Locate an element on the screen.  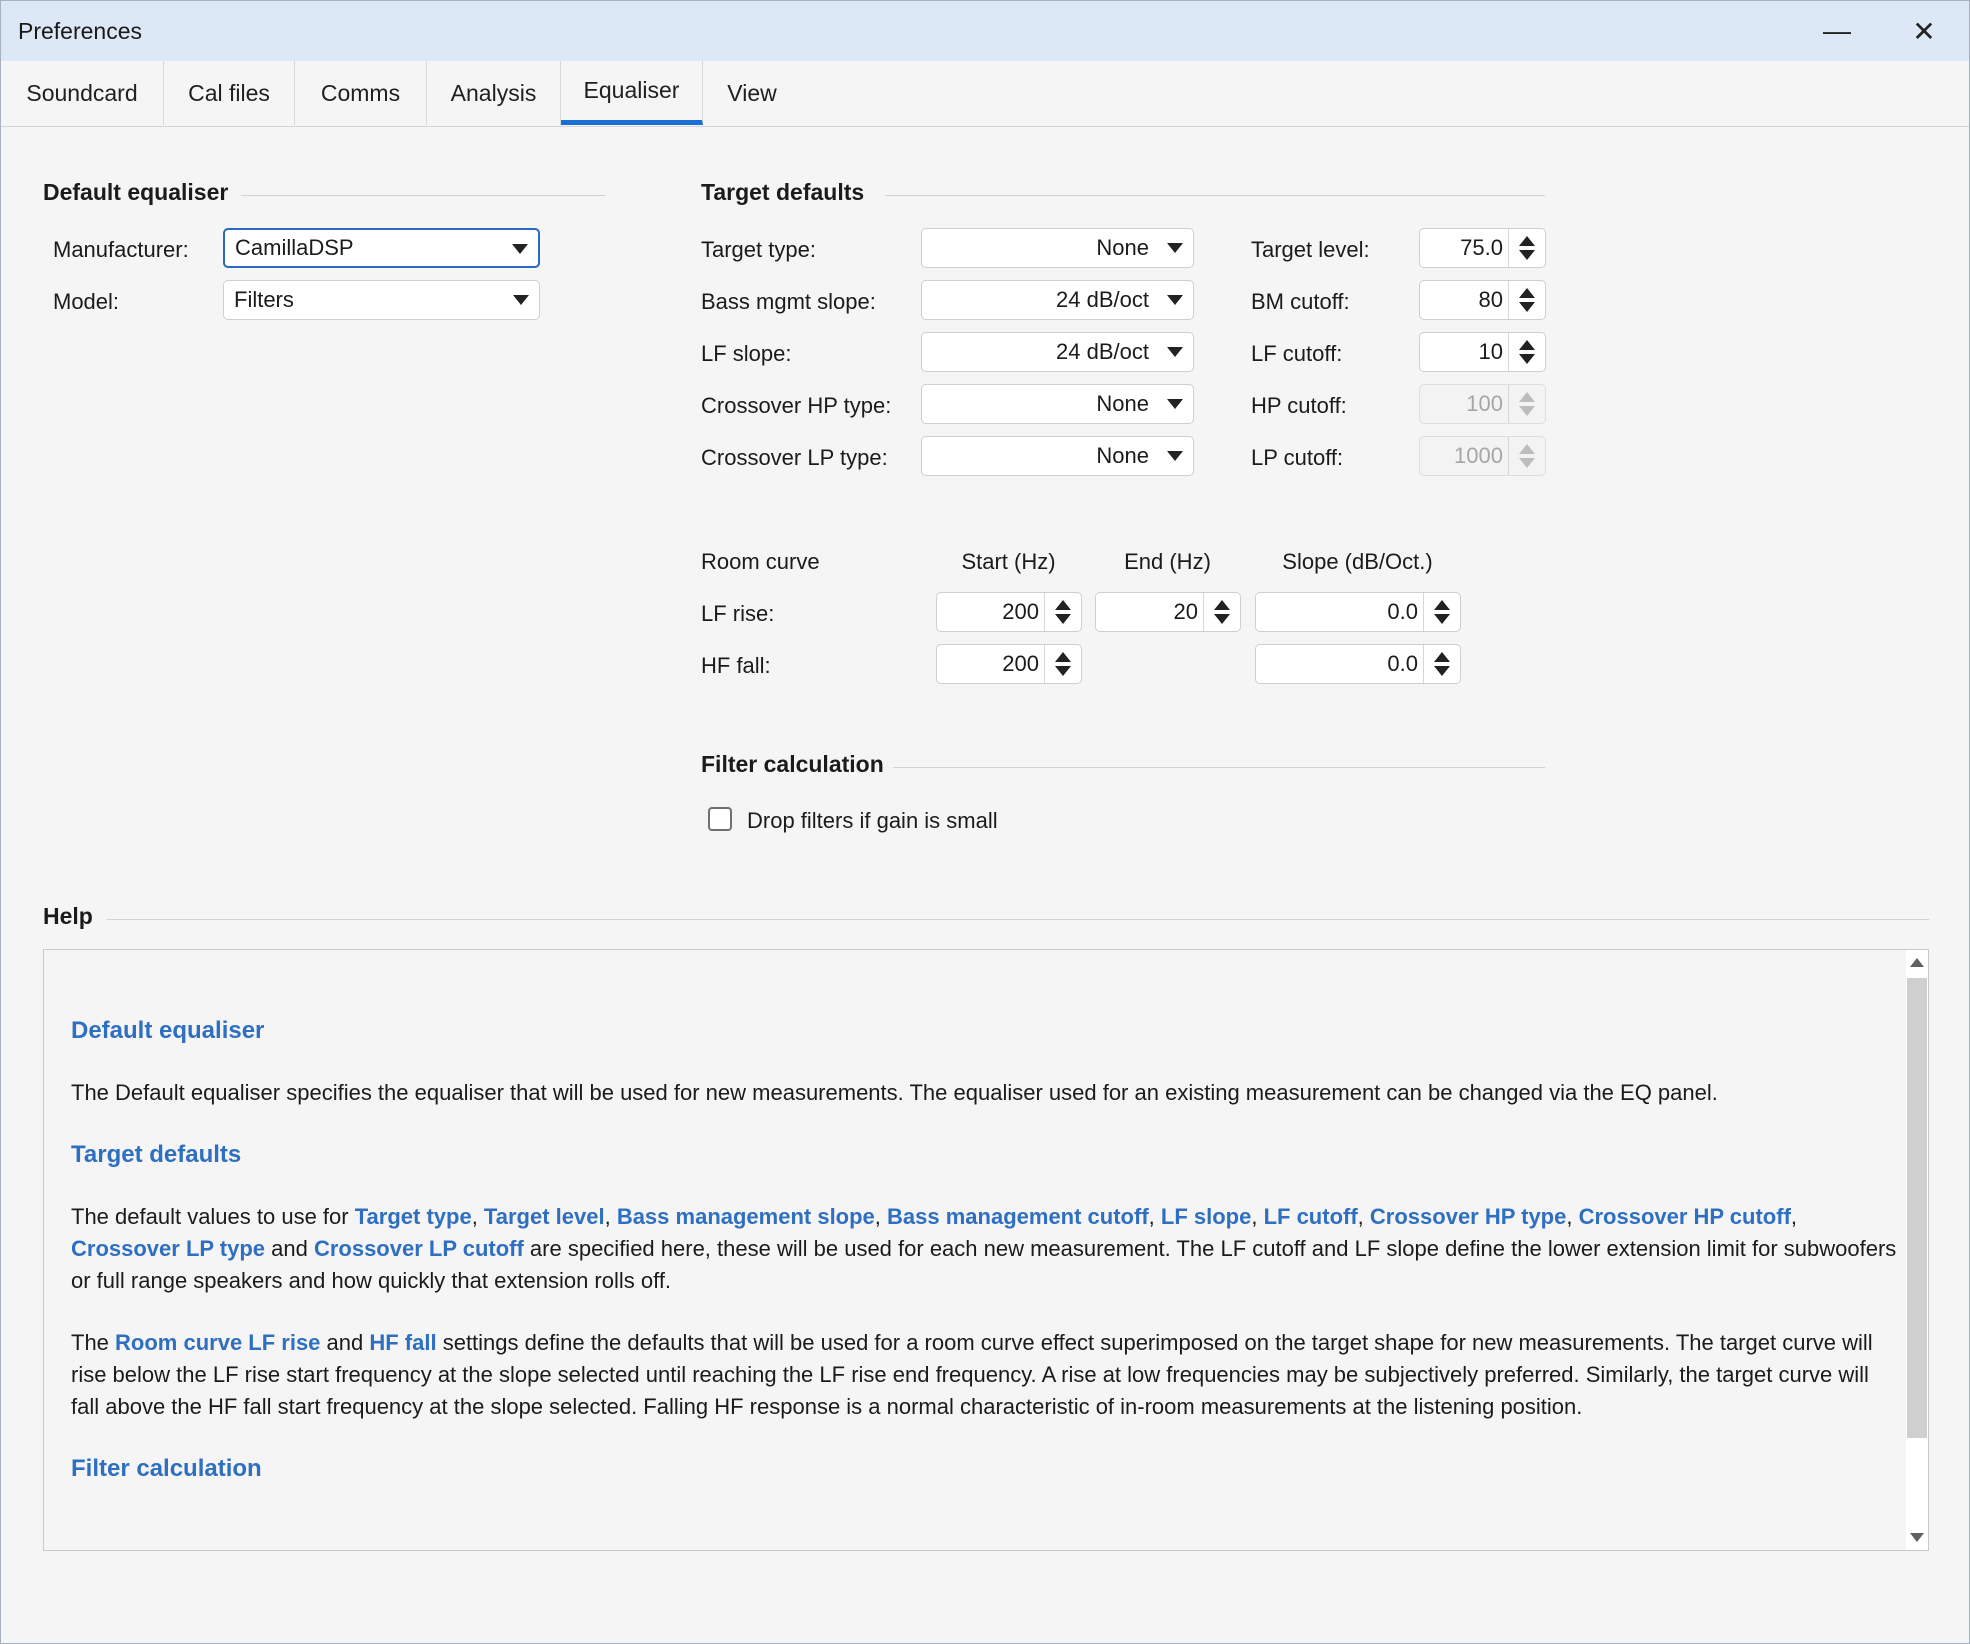
lf-cutoff-spinner: 10 is located at coordinates (1482, 352).